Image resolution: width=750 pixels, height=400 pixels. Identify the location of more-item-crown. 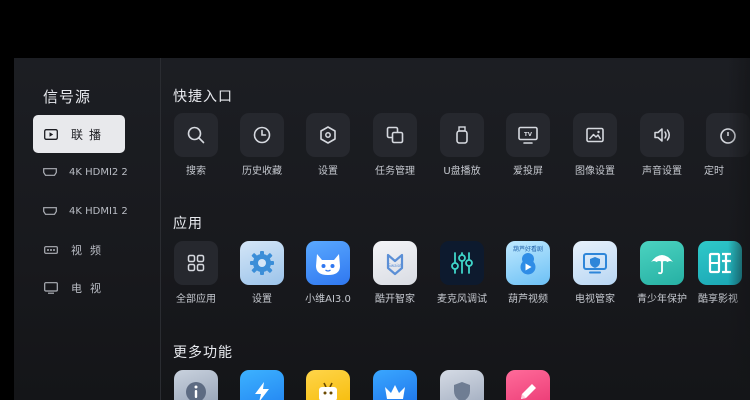
(395, 385).